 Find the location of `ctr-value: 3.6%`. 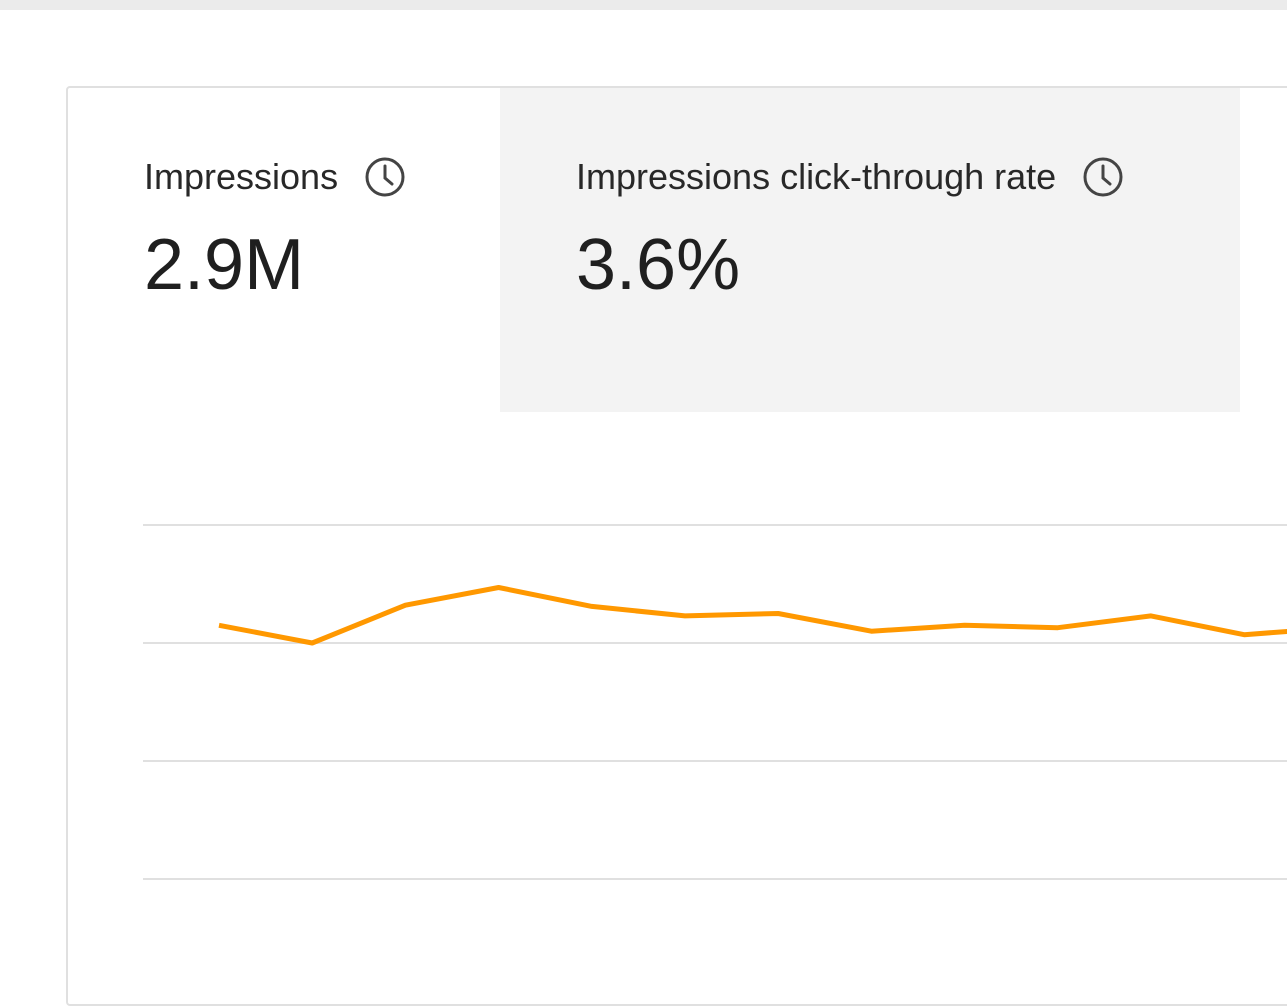

ctr-value: 3.6% is located at coordinates (658, 265).